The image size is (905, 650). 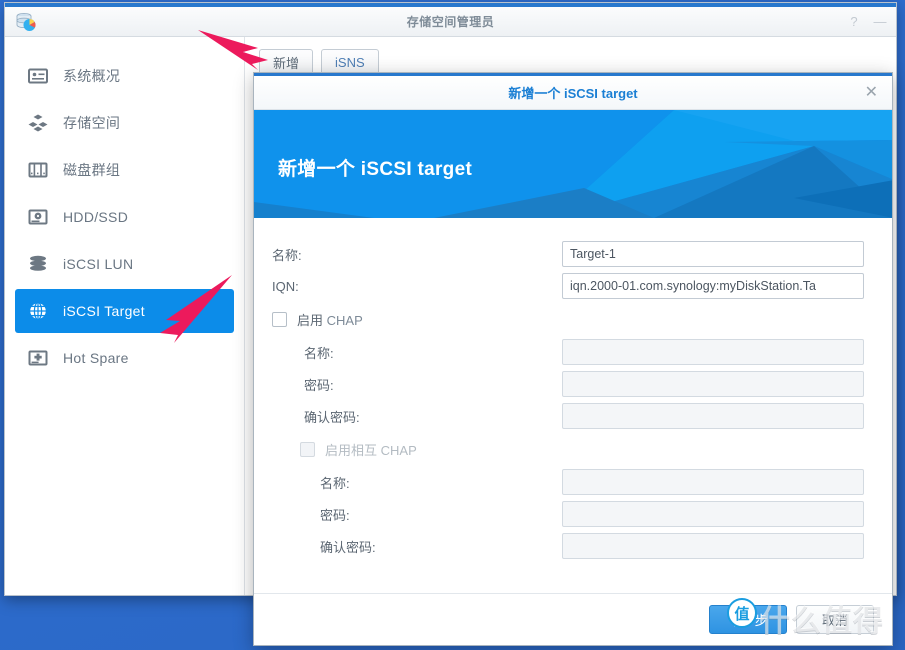 What do you see at coordinates (713, 482) in the screenshot?
I see `mutual-name-input` at bounding box center [713, 482].